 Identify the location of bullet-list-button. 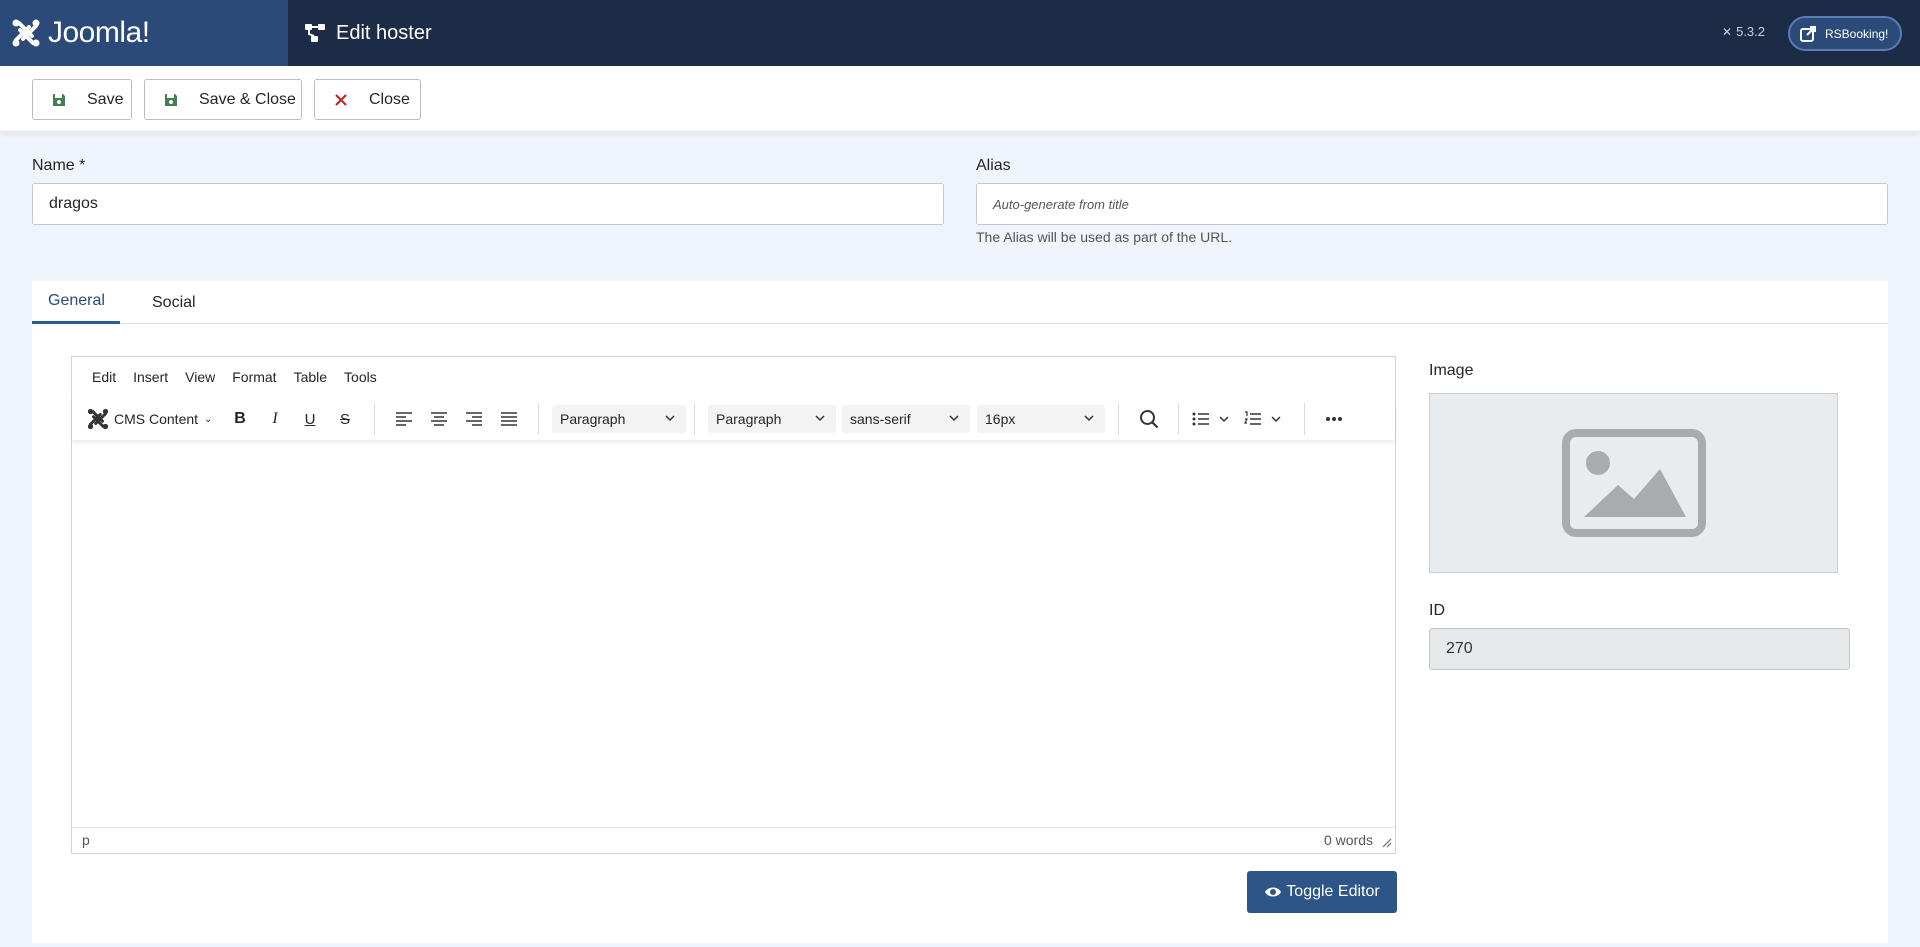
(1215, 419).